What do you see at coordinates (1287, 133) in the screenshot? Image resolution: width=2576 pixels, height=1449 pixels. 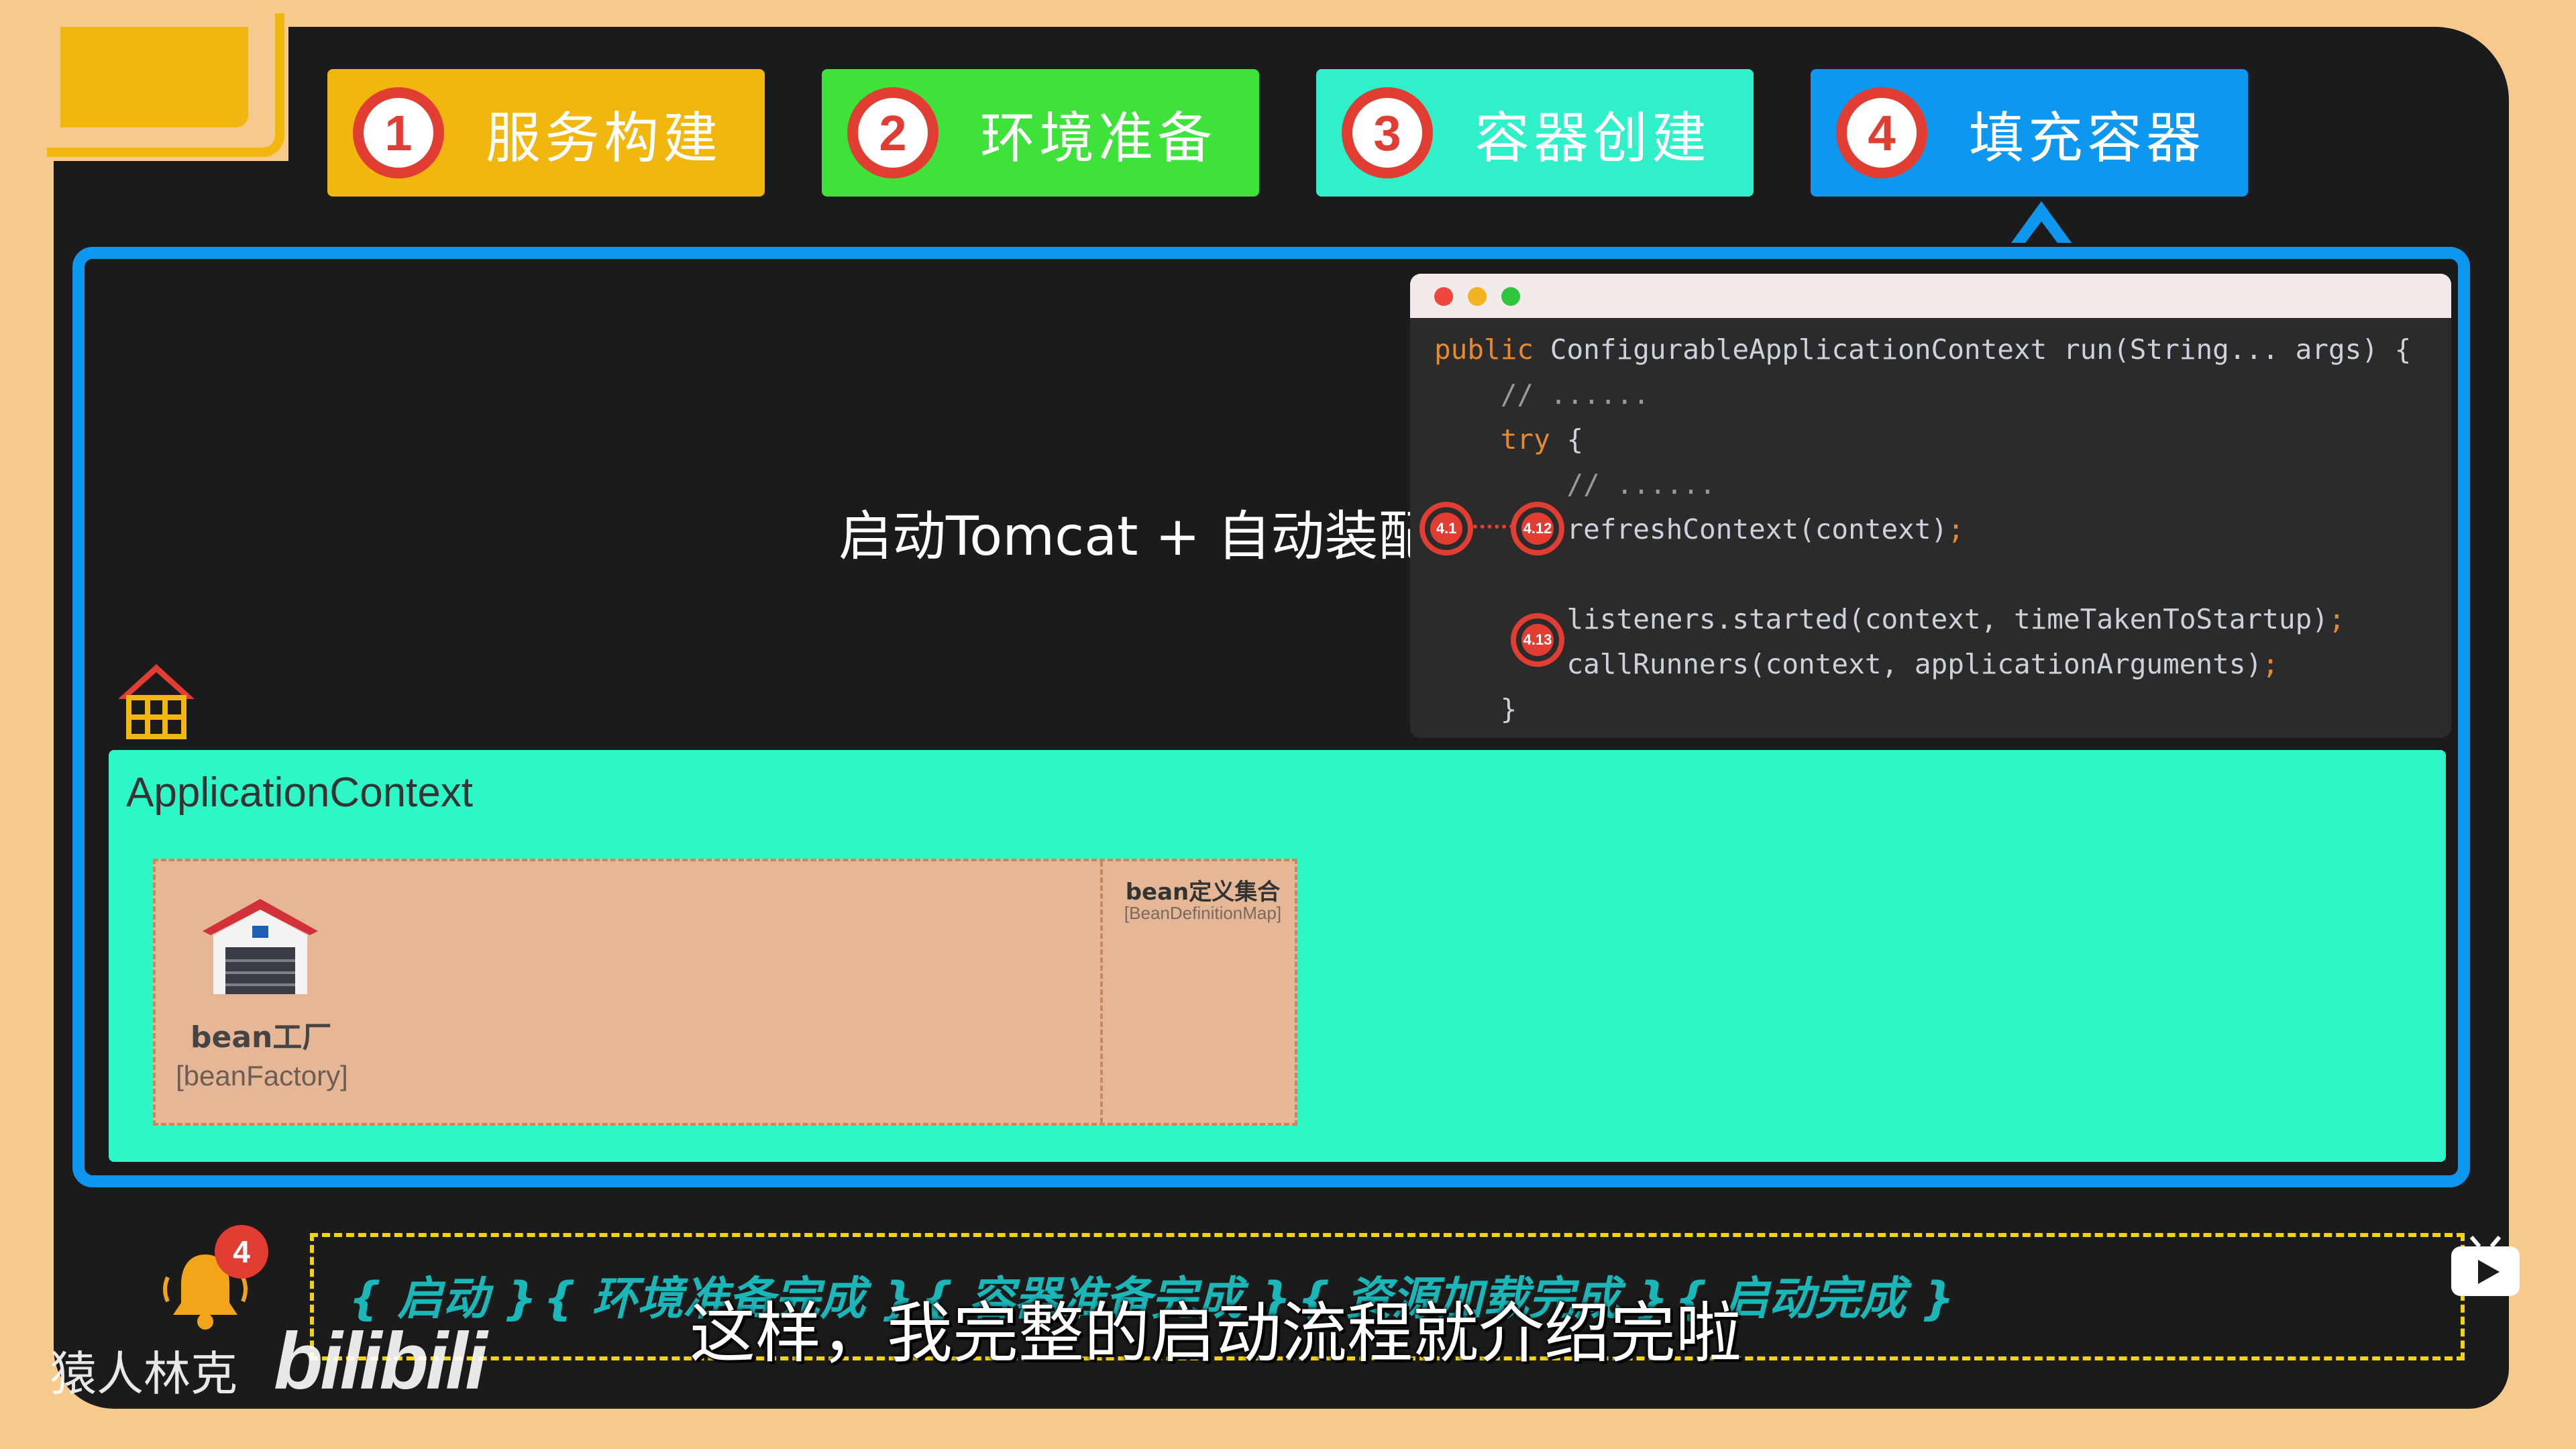 I see `step-tabs: 1 服务构建 2 环境准备 3 容器创建 4 填充容器` at bounding box center [1287, 133].